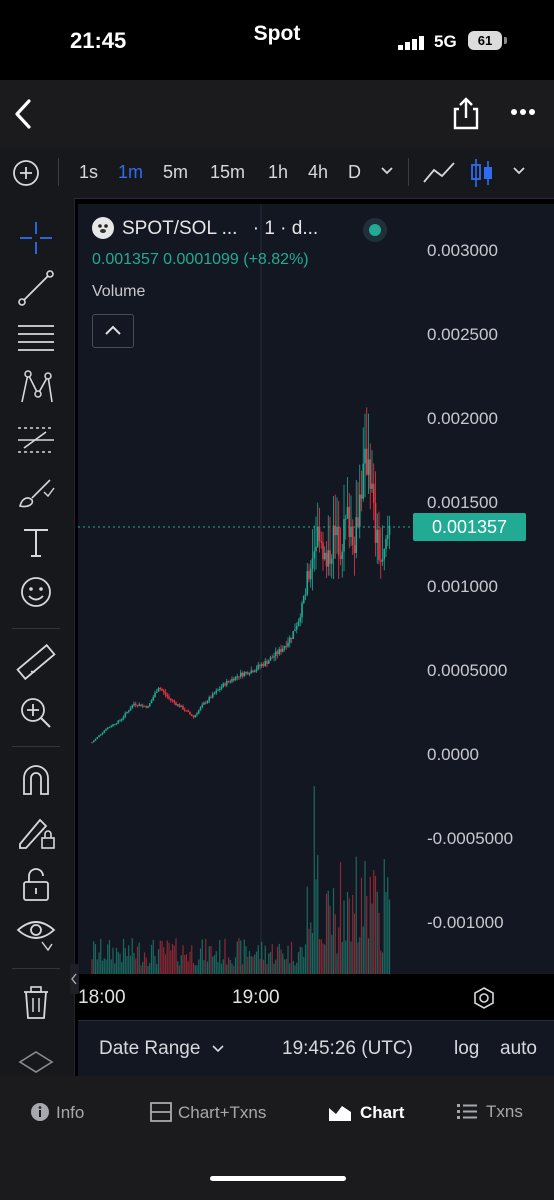  Describe the element at coordinates (482, 173) in the screenshot. I see `candles-icon` at that location.